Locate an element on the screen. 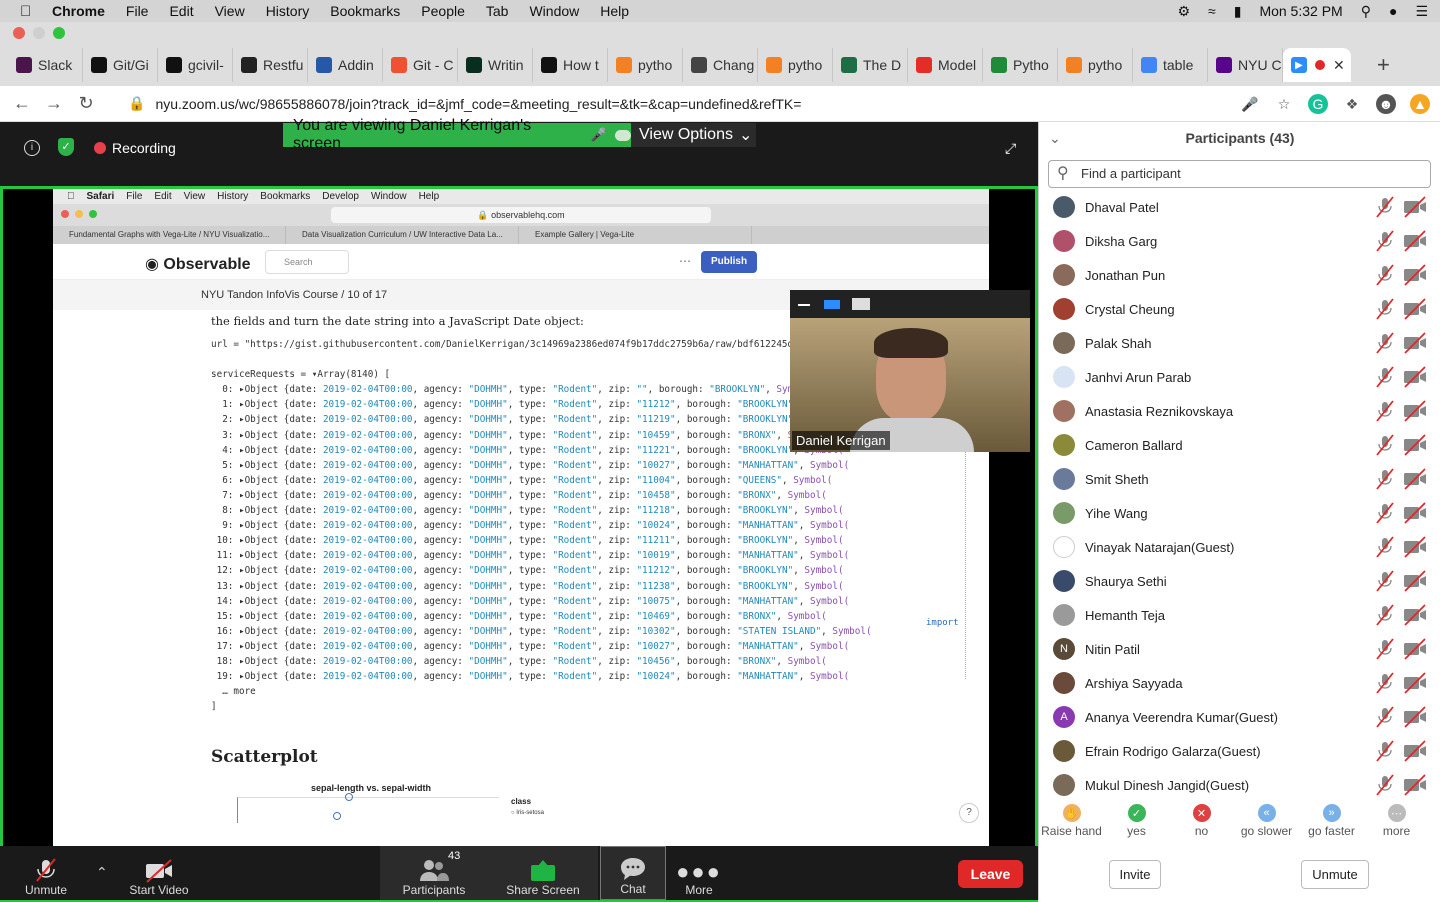 Image resolution: width=1440 pixels, height=902 pixels. new-tab-icon: + is located at coordinates (1383, 65).